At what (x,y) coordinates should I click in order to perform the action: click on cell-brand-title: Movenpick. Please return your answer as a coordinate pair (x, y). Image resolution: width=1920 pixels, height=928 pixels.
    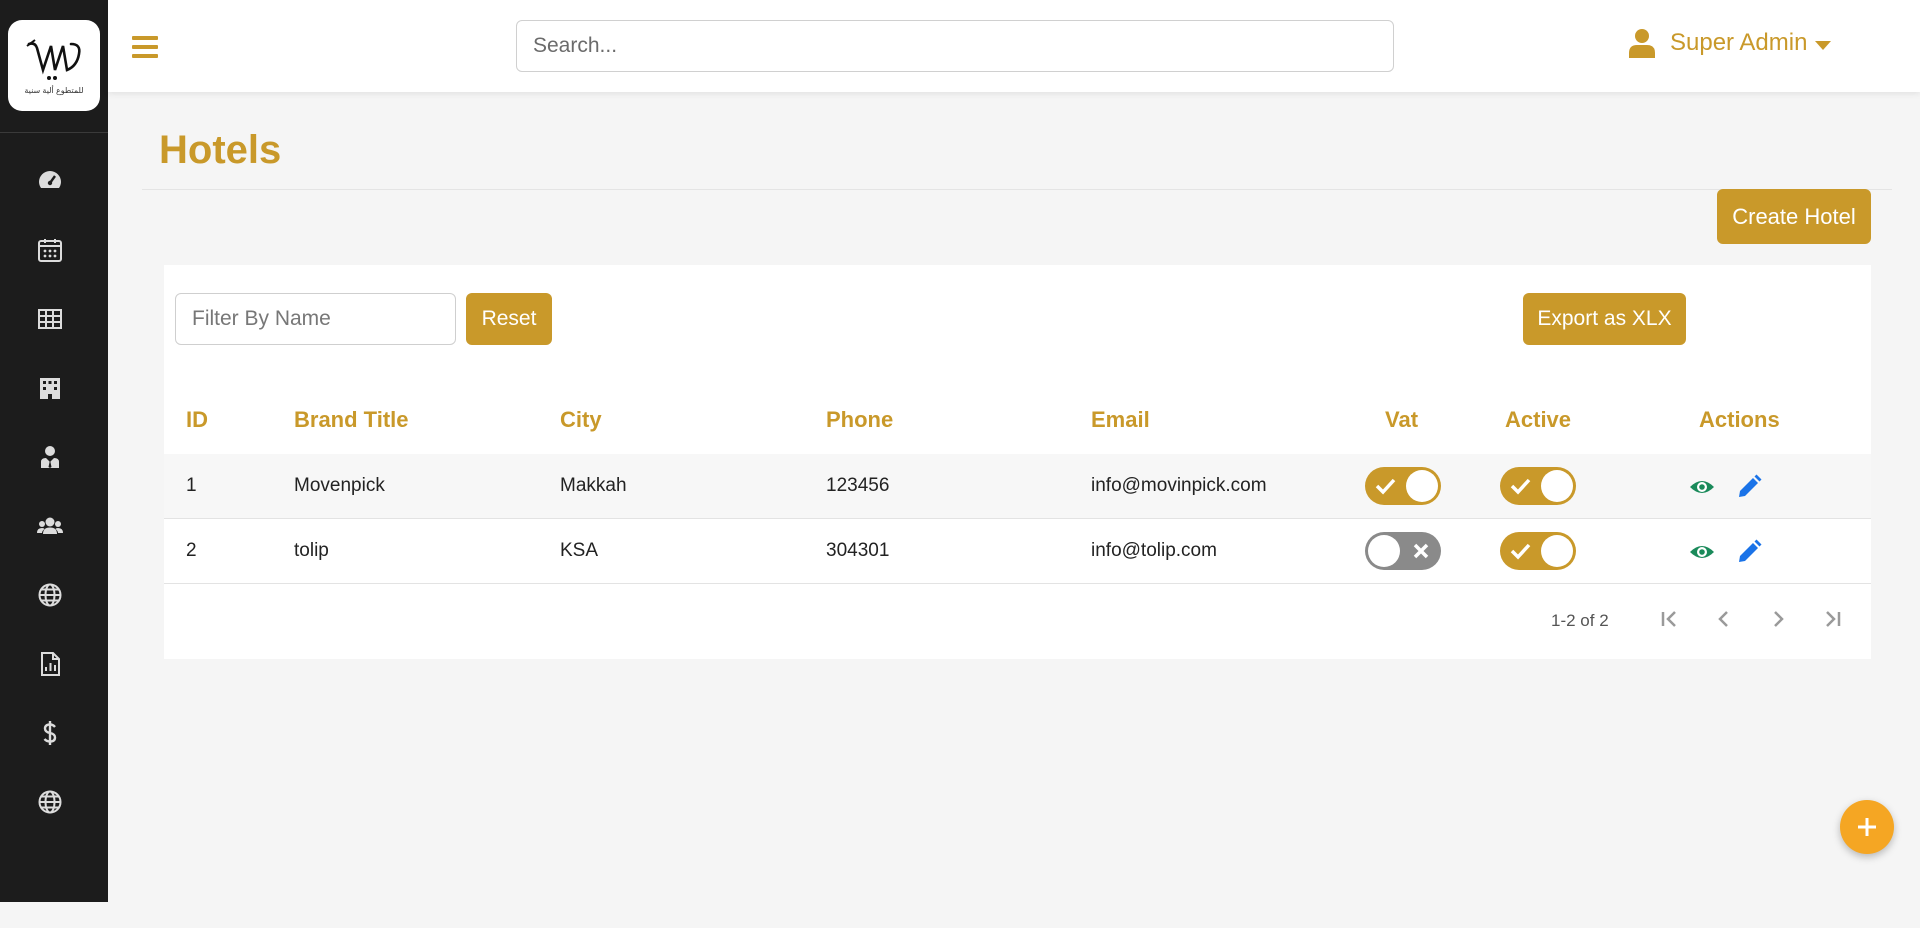
    Looking at the image, I should click on (339, 485).